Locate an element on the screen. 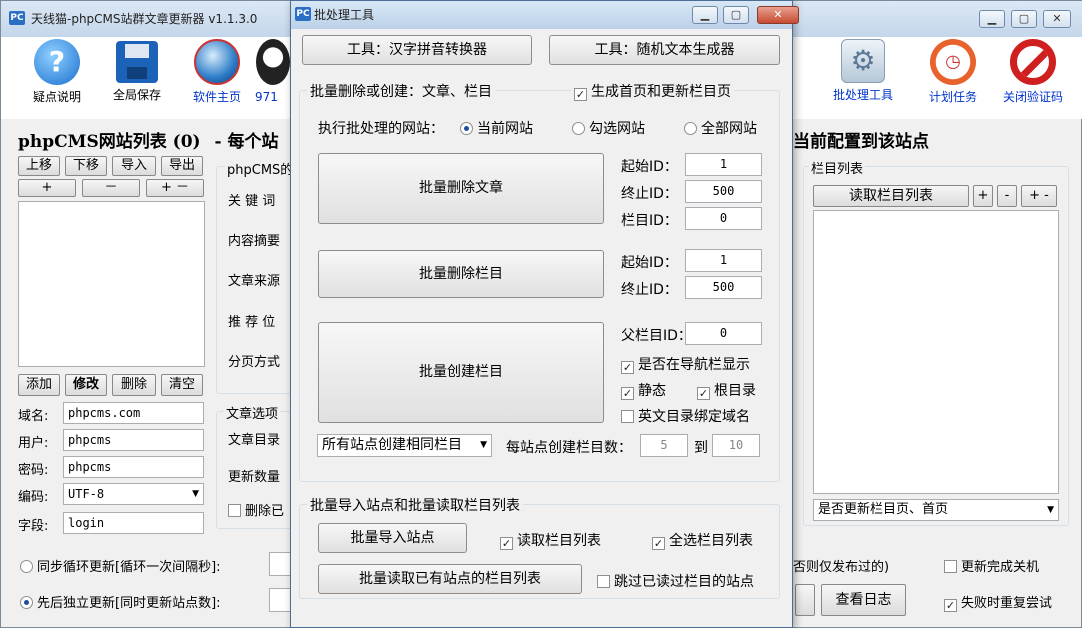  delete-site-button: 删除 is located at coordinates (134, 385).